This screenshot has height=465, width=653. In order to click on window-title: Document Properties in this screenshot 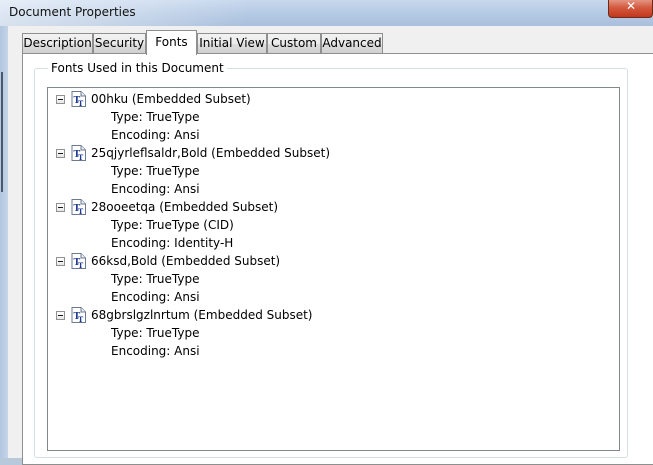, I will do `click(72, 12)`.